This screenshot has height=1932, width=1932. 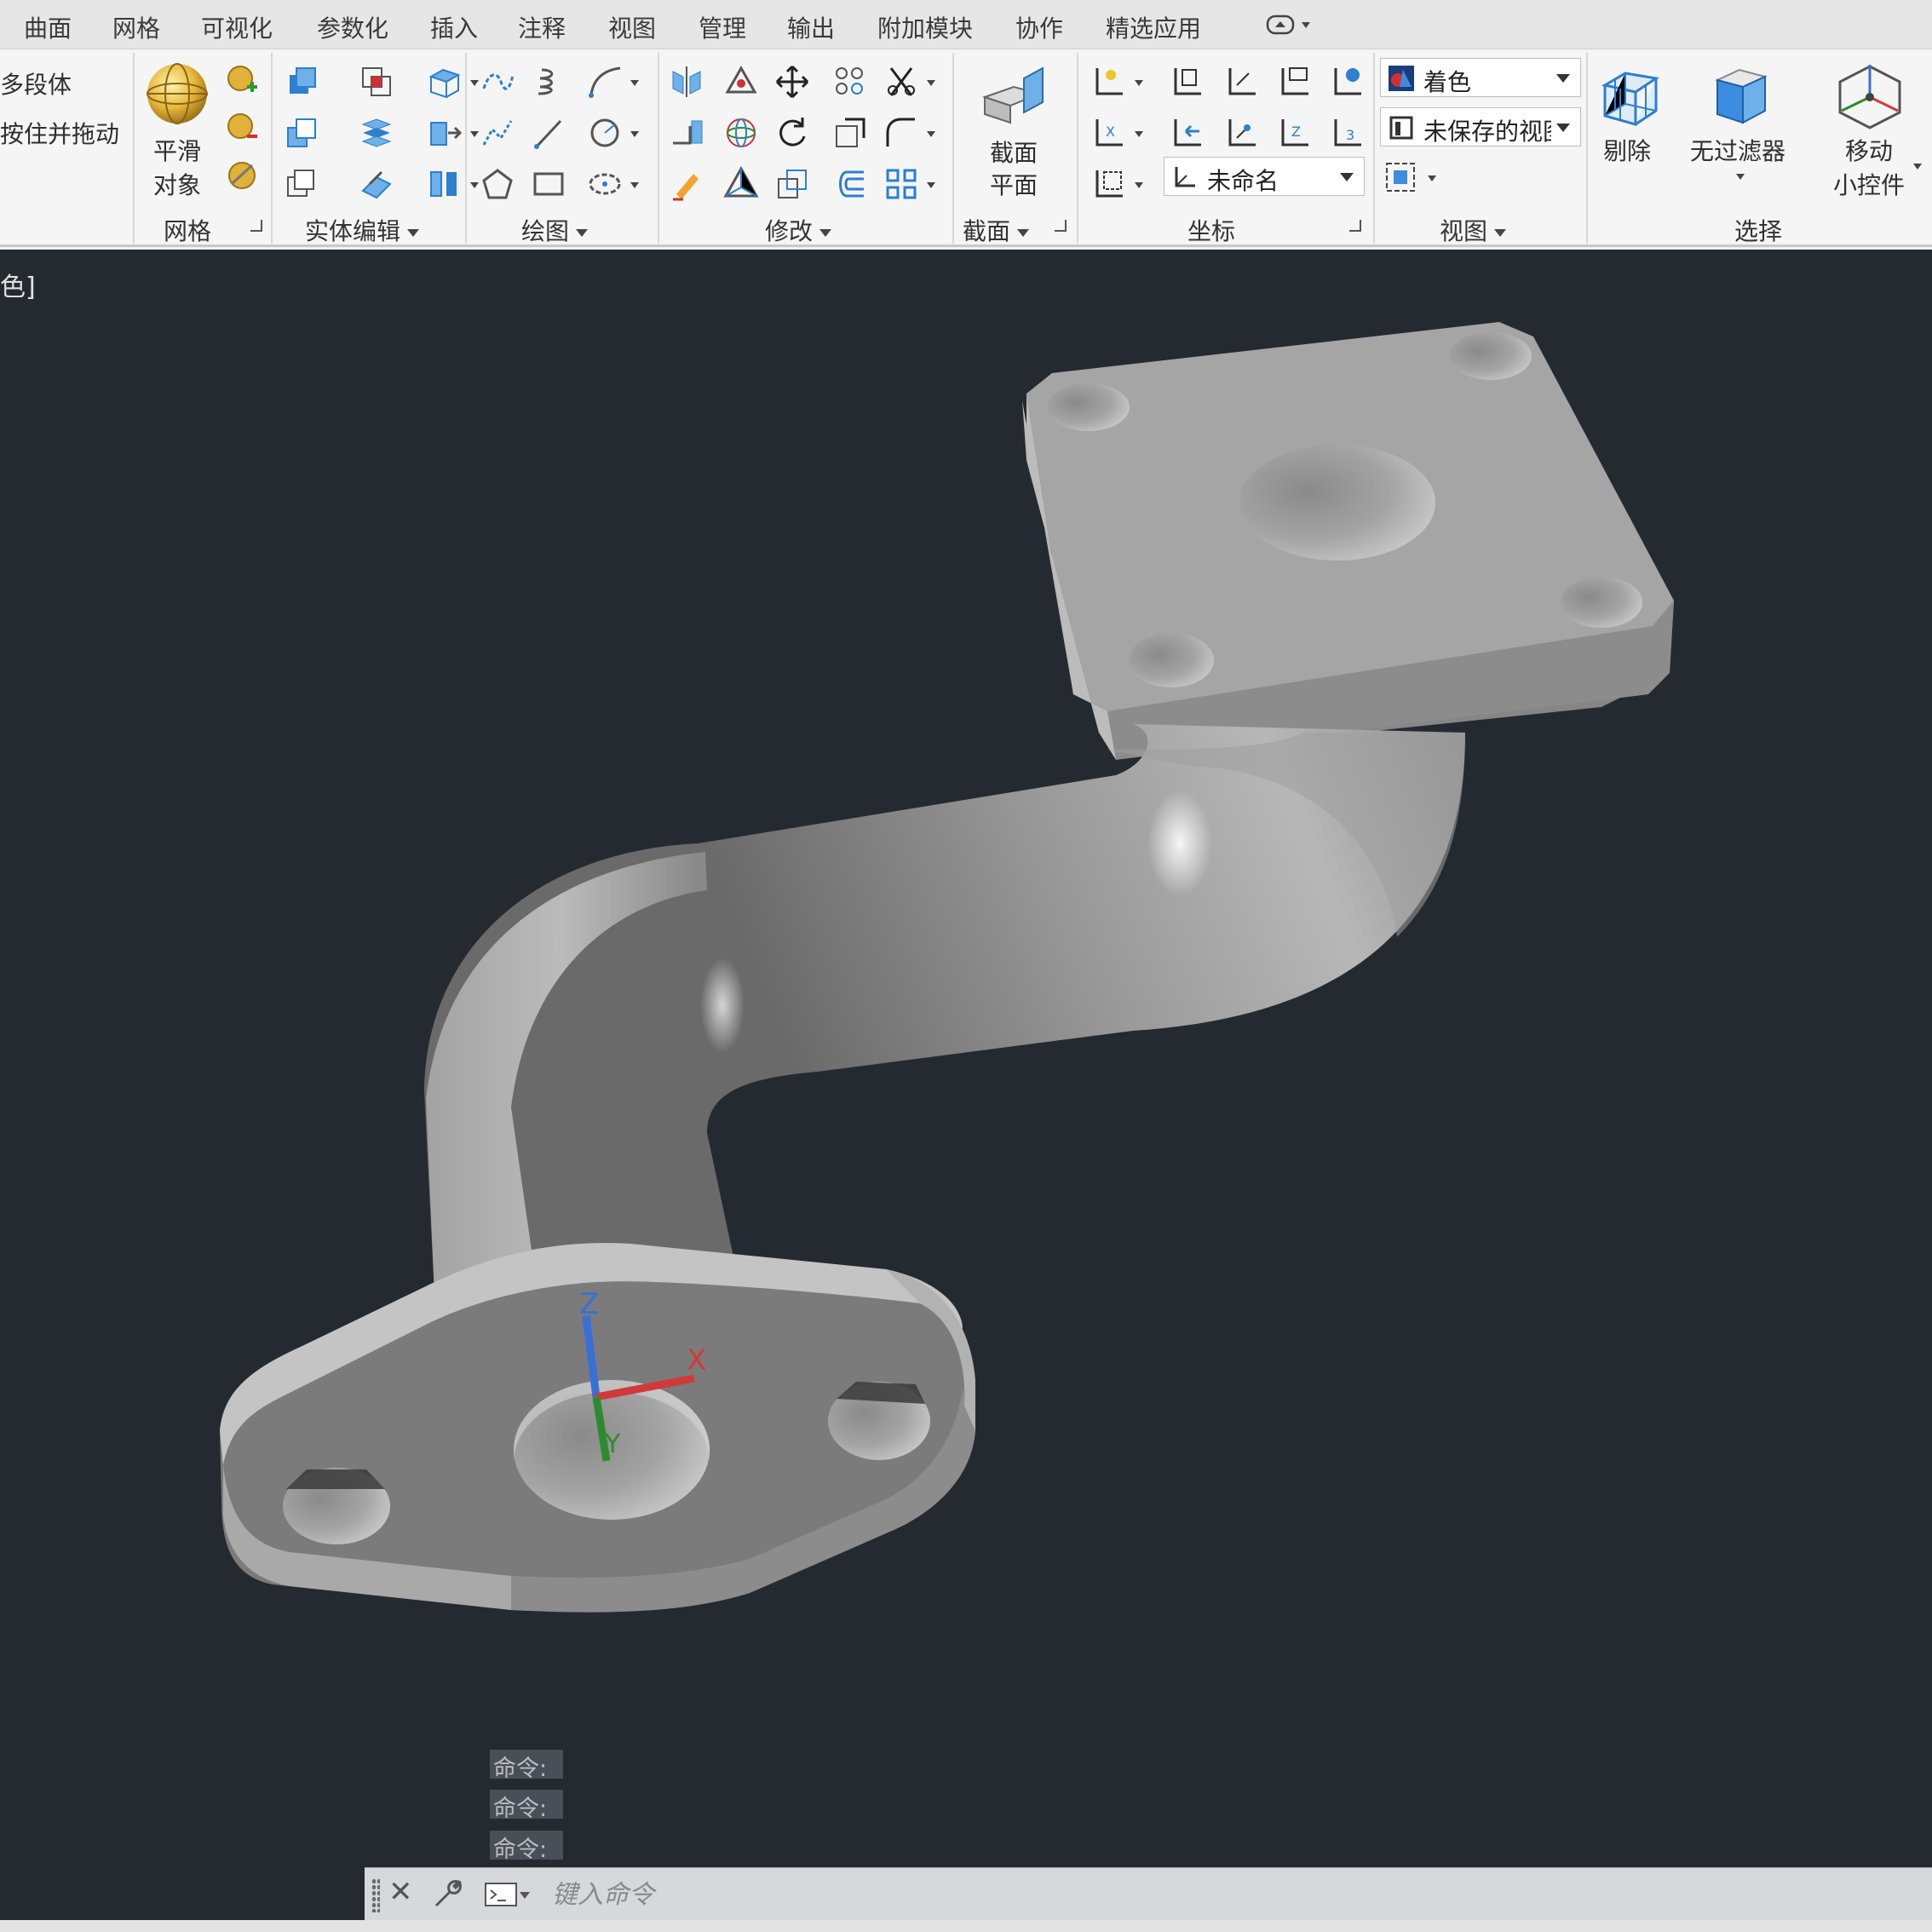 What do you see at coordinates (1348, 133) in the screenshot?
I see `ucs-3point: 3` at bounding box center [1348, 133].